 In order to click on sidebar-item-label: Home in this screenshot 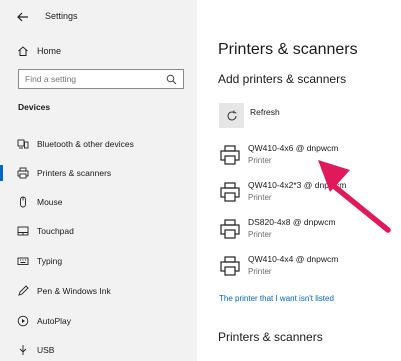, I will do `click(49, 51)`.